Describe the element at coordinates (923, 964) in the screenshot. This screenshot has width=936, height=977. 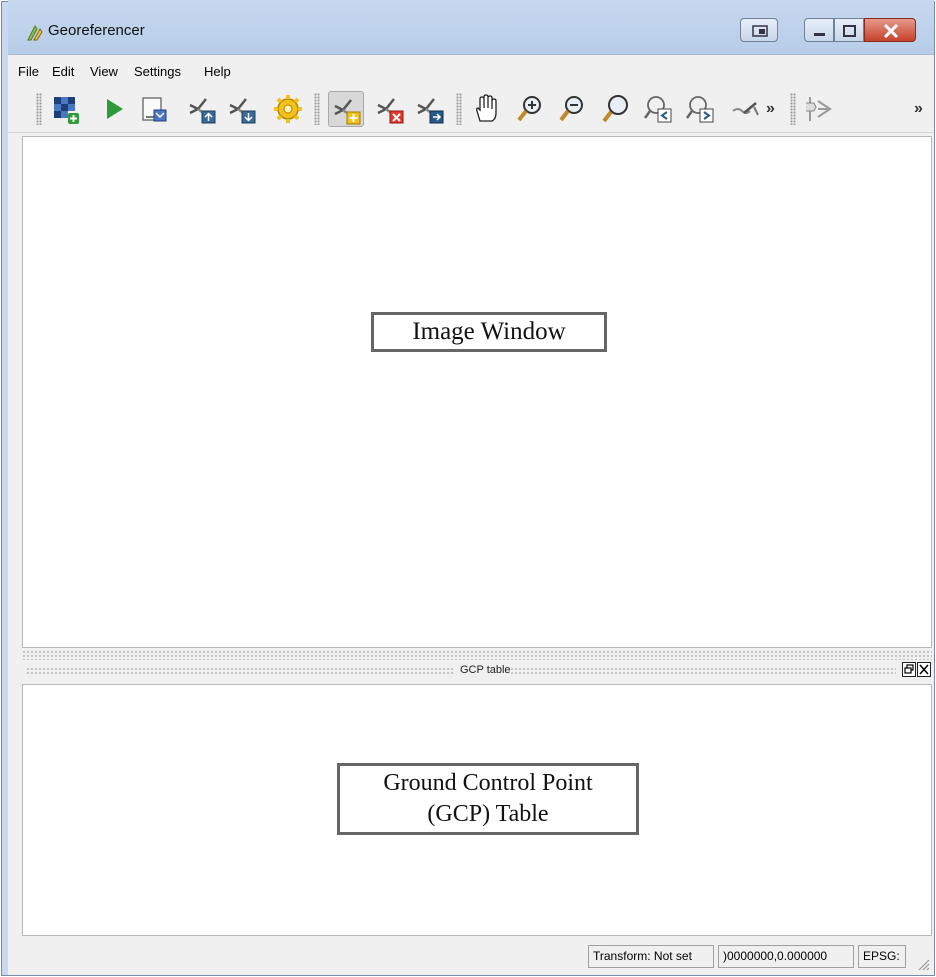
I see `resize-grip-icon` at that location.